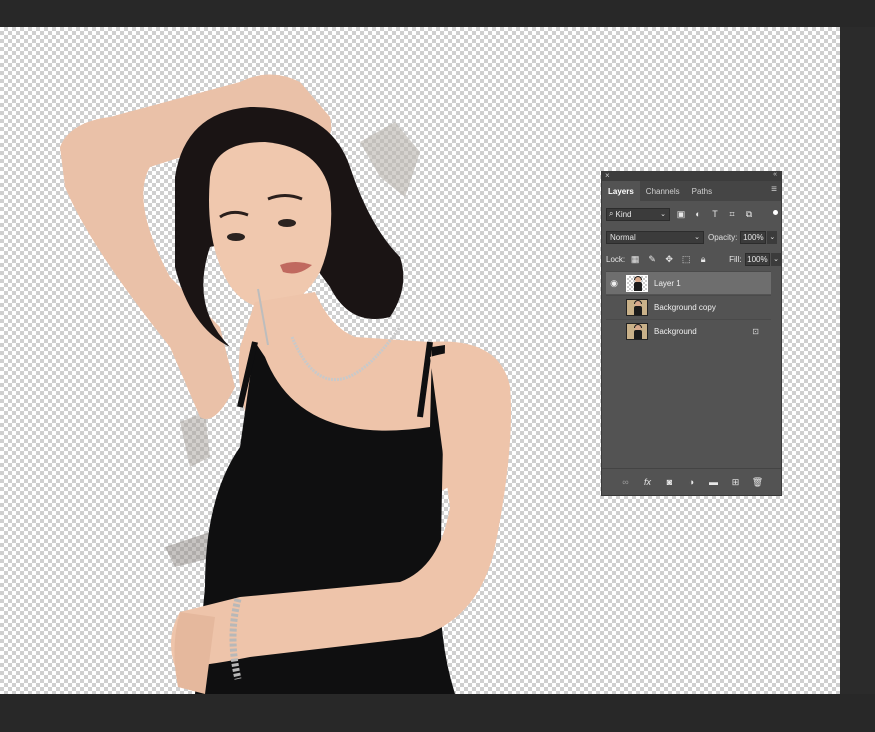 Image resolution: width=875 pixels, height=732 pixels. I want to click on close-icon: ×, so click(607, 175).